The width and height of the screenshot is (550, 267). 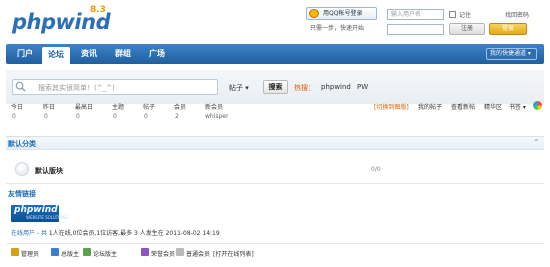 What do you see at coordinates (214, 107) in the screenshot?
I see `stat-label: 新会员` at bounding box center [214, 107].